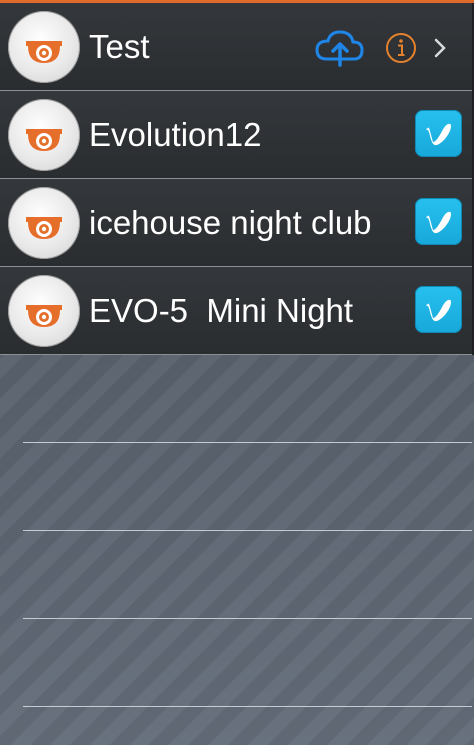  Describe the element at coordinates (401, 48) in the screenshot. I see `info-icon` at that location.